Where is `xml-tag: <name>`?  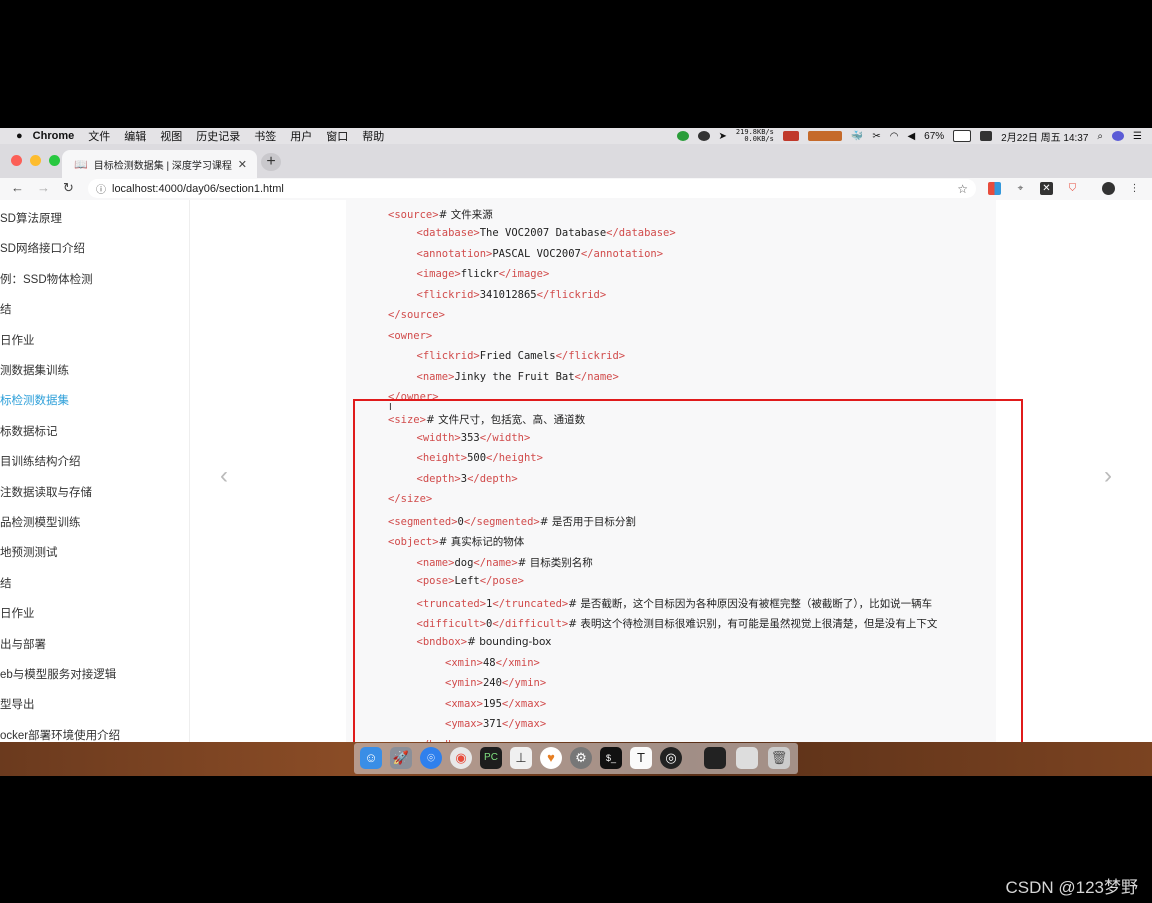
xml-tag: <name> is located at coordinates (435, 376).